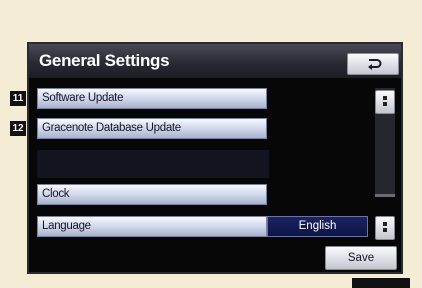  I want to click on gracenote-database-update-button: Gracenote Database Update, so click(152, 128).